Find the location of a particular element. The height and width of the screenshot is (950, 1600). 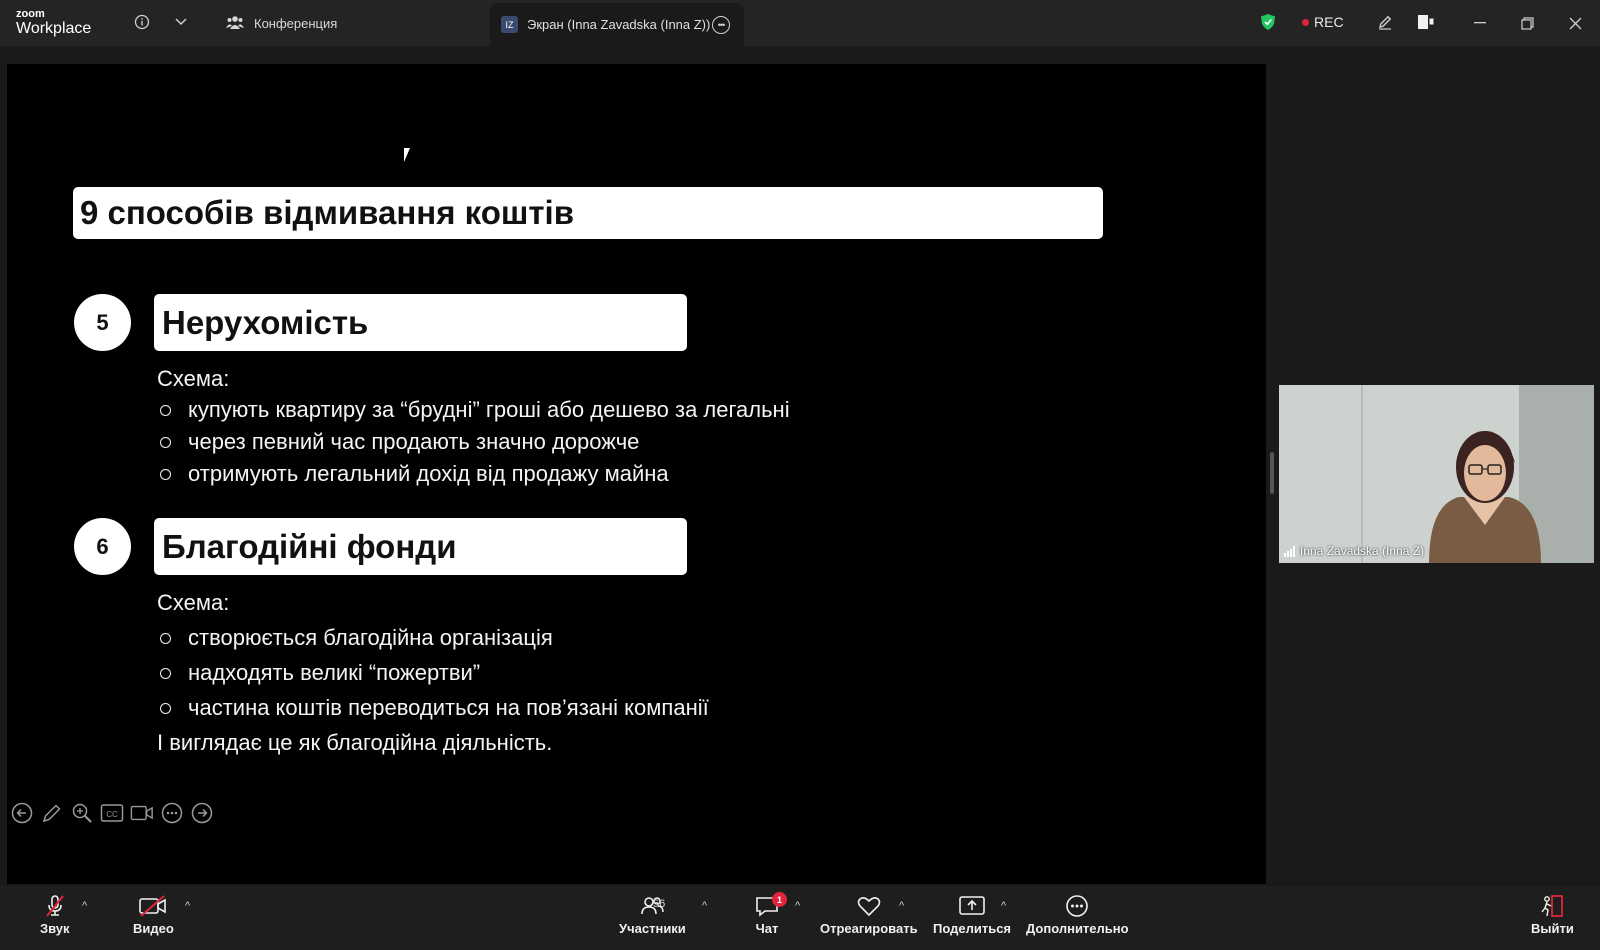

rec-label: REC is located at coordinates (1329, 22).